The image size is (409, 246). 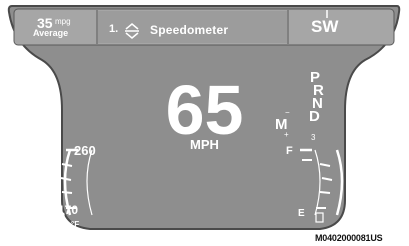 What do you see at coordinates (204, 144) in the screenshot?
I see `speed-unit: MPH` at bounding box center [204, 144].